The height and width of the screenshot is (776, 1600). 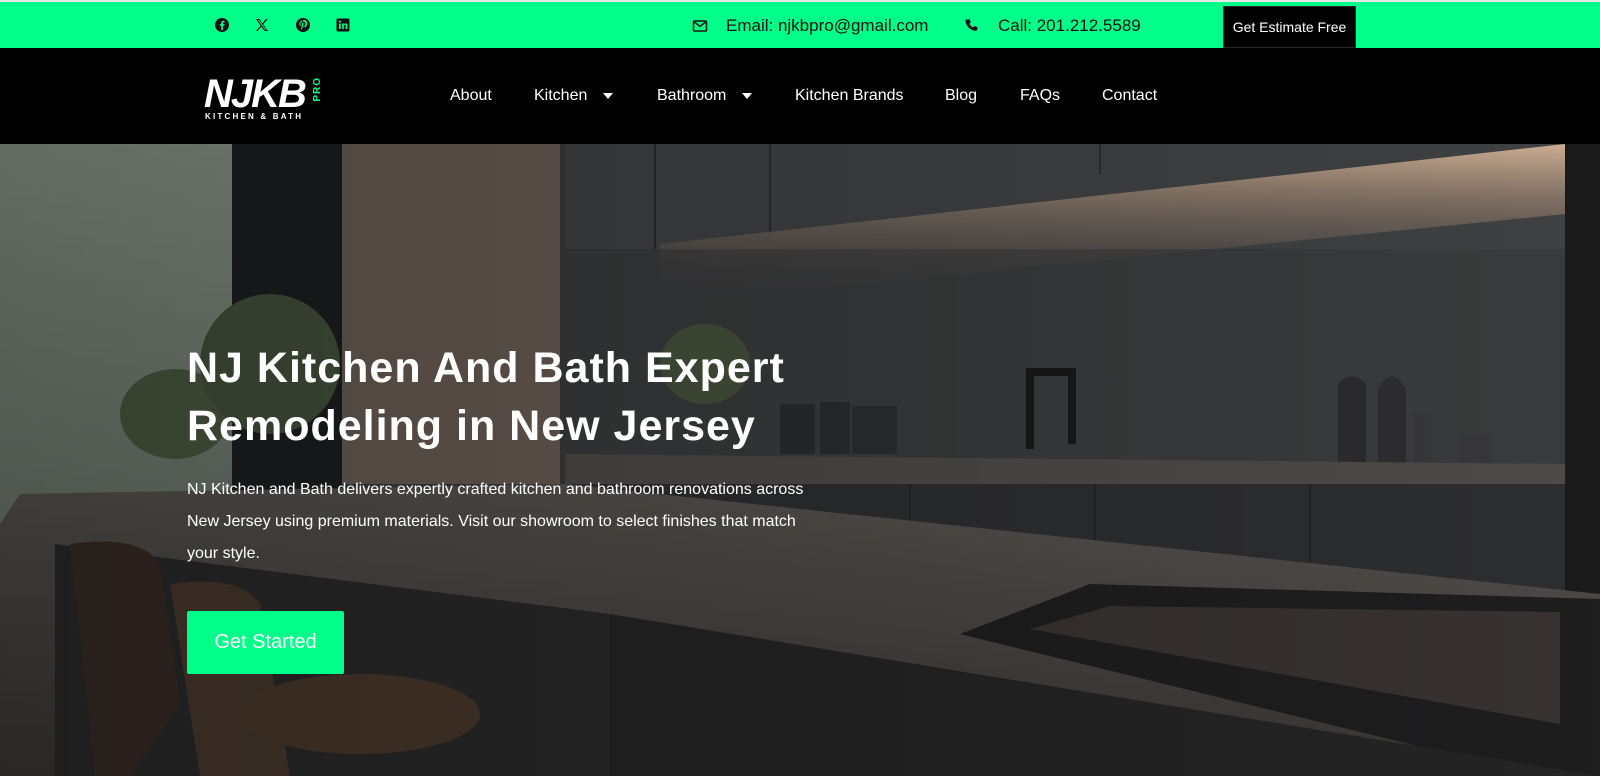 What do you see at coordinates (709, 26) in the screenshot?
I see `envelope-icon` at bounding box center [709, 26].